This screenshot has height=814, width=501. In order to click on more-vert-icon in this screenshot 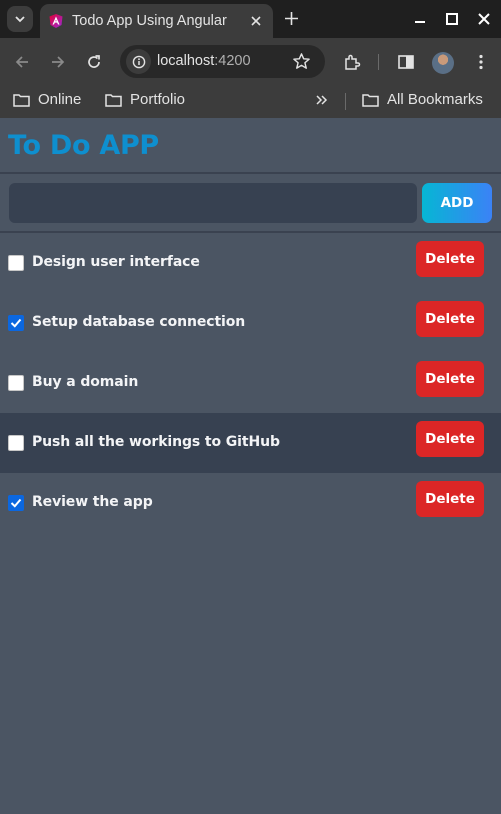, I will do `click(481, 62)`.